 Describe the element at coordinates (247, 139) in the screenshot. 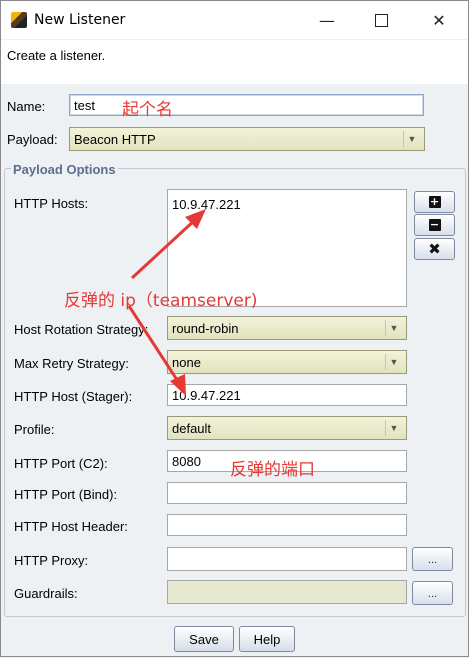

I see `payload-select: Beacon HTTP ▼` at that location.